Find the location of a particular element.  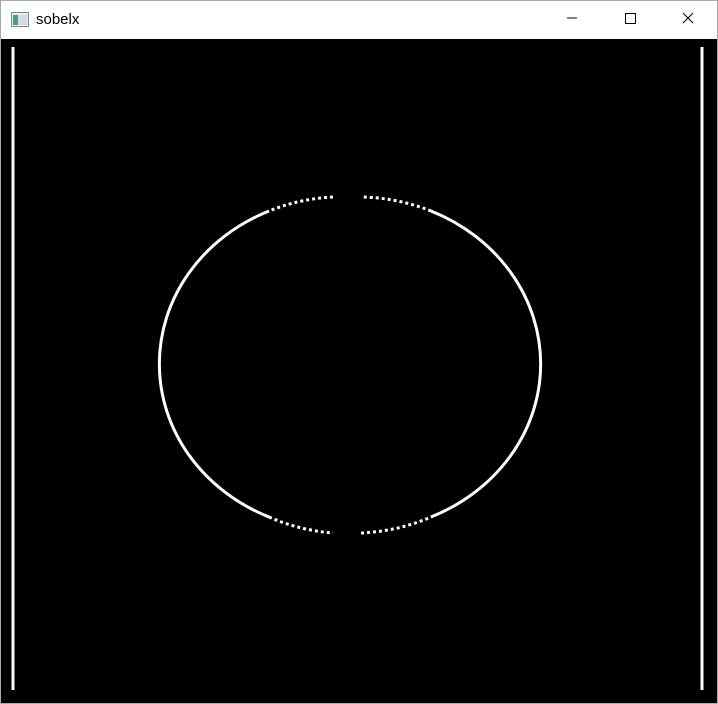

close-icon is located at coordinates (688, 20).